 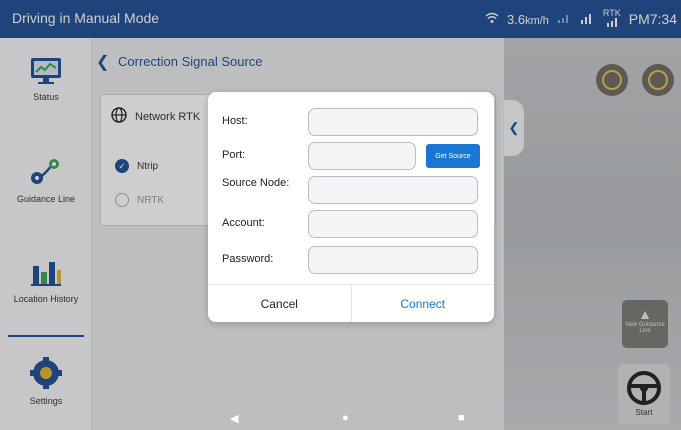 I want to click on source-node-row: Source Node:, so click(x=352, y=191).